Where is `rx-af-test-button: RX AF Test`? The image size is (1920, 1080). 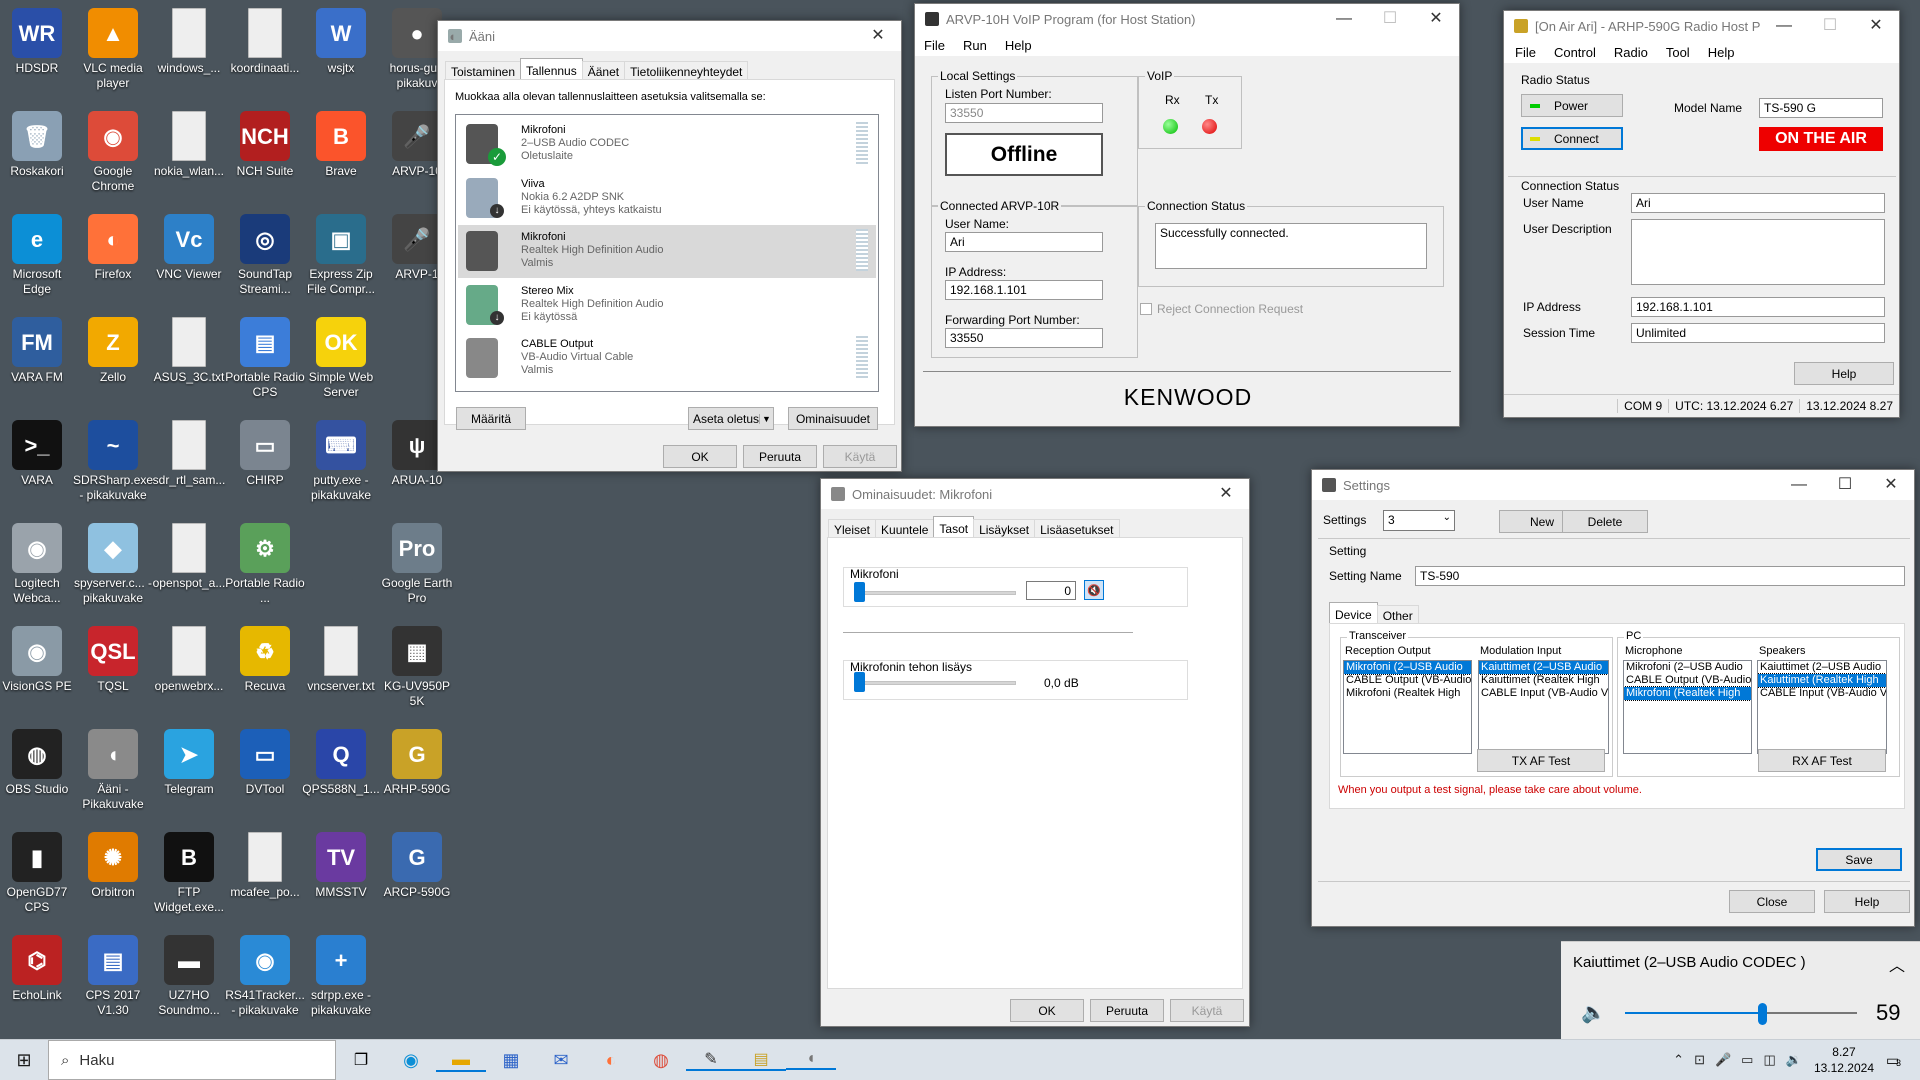 rx-af-test-button: RX AF Test is located at coordinates (1822, 760).